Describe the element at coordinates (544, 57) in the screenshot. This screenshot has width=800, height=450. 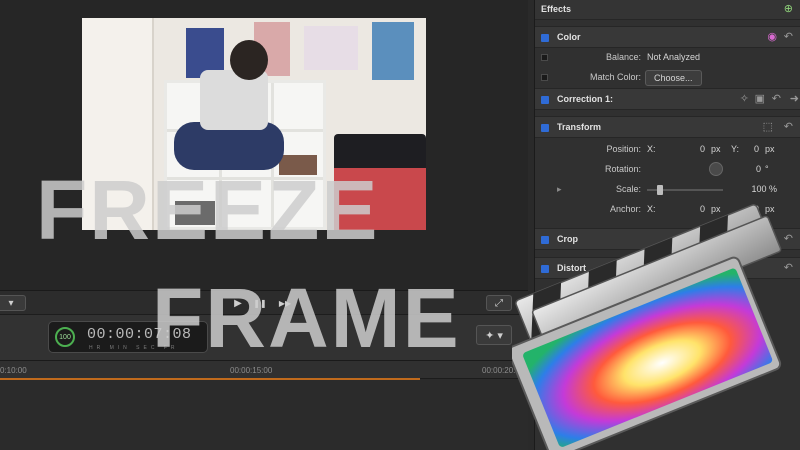
I see `balance-checkbox` at that location.